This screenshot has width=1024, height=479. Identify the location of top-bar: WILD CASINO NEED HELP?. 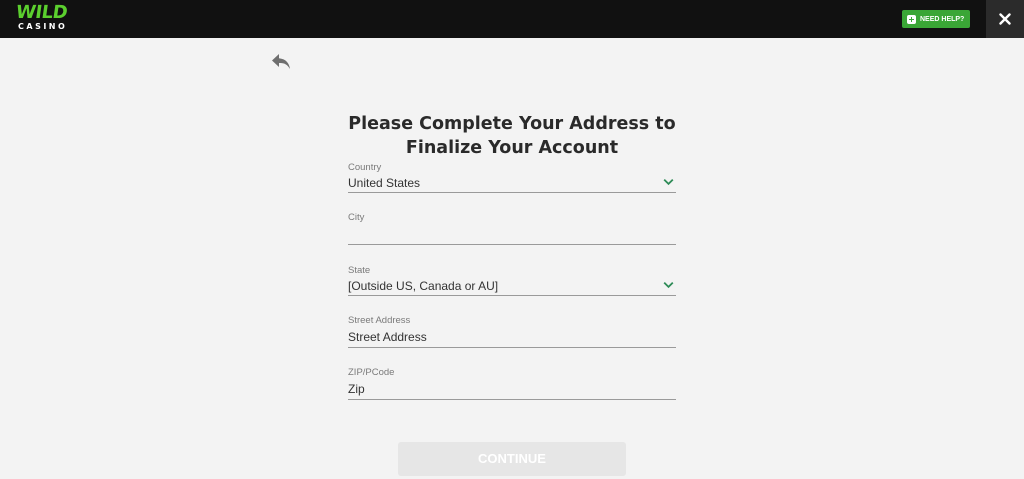
(512, 19).